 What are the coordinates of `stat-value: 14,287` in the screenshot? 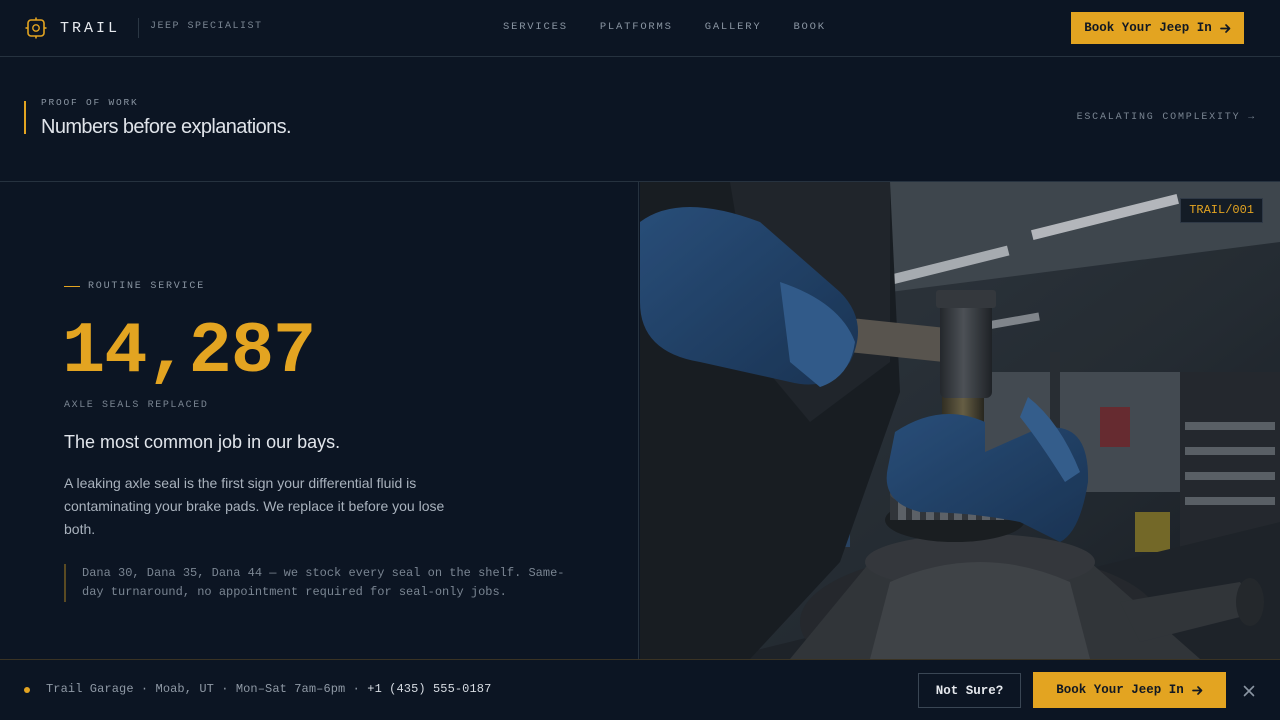 It's located at (189, 352).